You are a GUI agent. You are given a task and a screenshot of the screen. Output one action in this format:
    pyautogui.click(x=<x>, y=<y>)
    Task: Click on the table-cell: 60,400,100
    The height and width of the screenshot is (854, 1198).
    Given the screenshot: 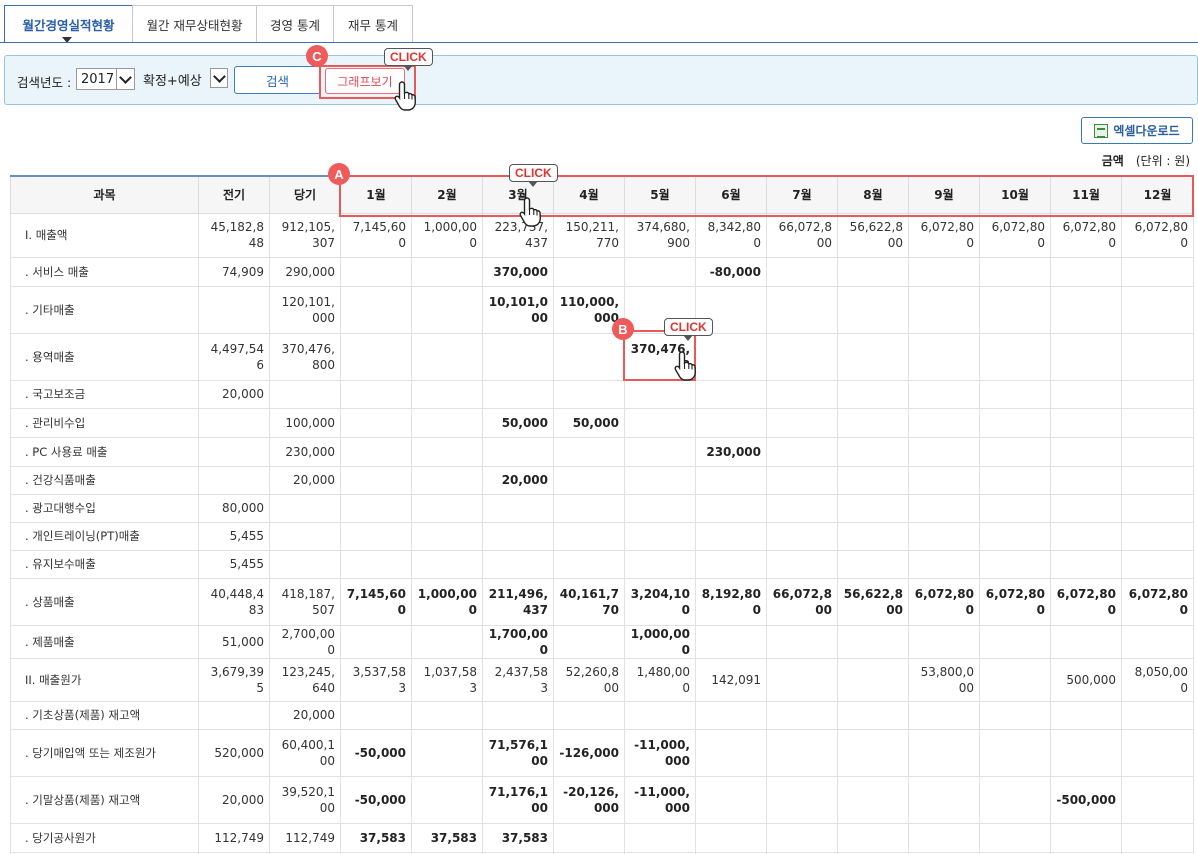 What is the action you would take?
    pyautogui.click(x=305, y=752)
    